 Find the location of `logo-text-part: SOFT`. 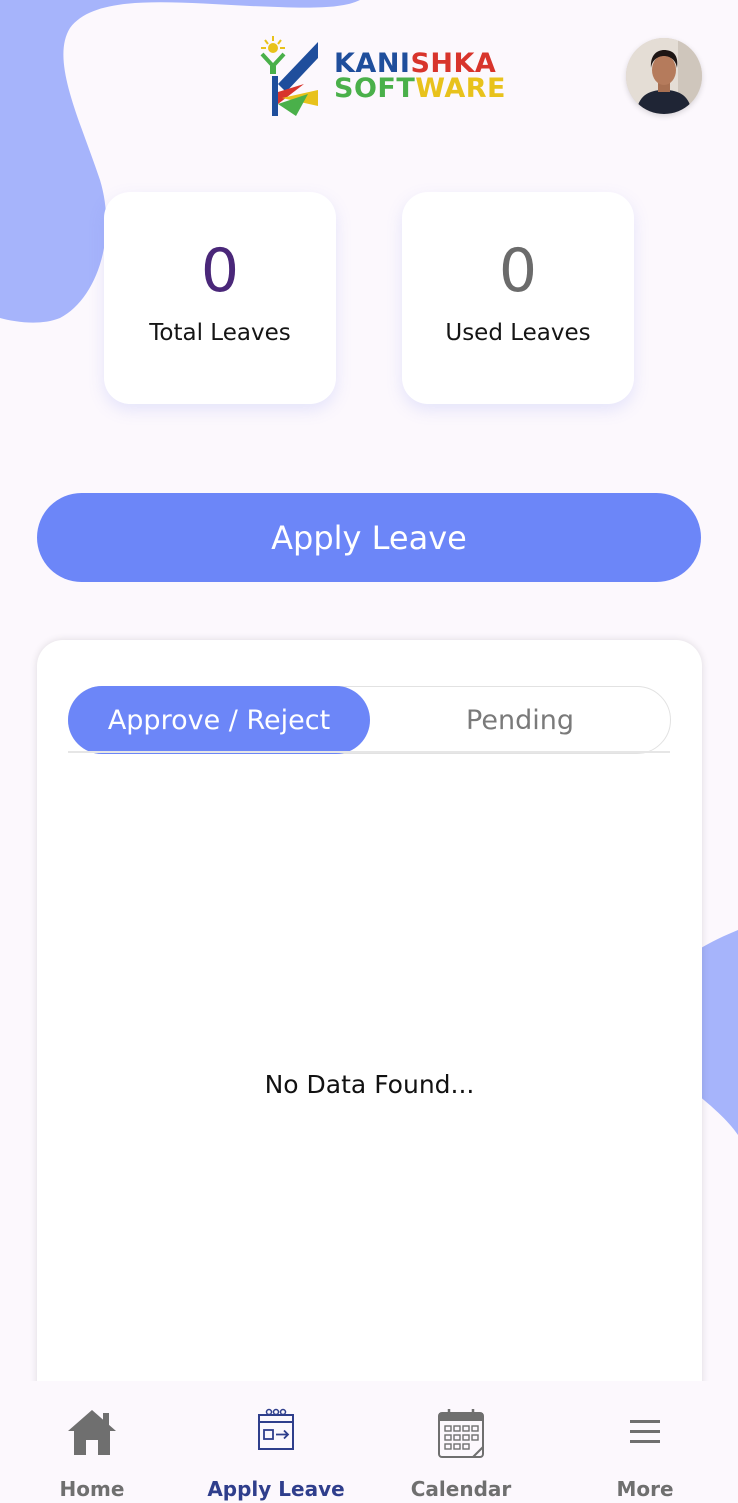

logo-text-part: SOFT is located at coordinates (375, 88).